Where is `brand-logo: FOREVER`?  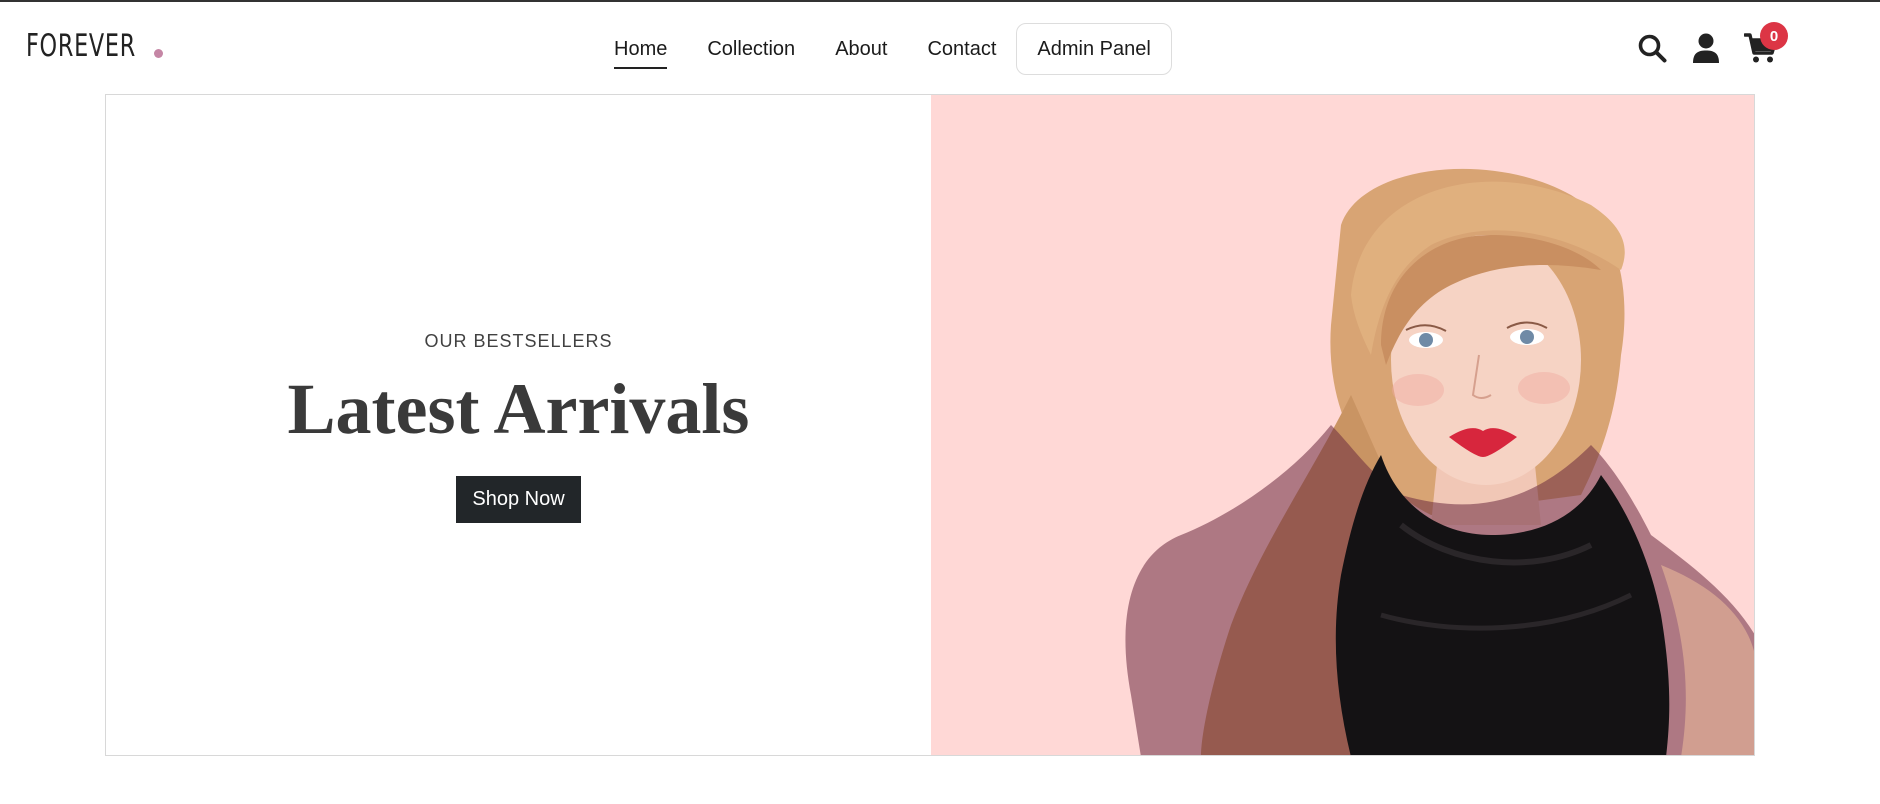 brand-logo: FOREVER is located at coordinates (94, 46).